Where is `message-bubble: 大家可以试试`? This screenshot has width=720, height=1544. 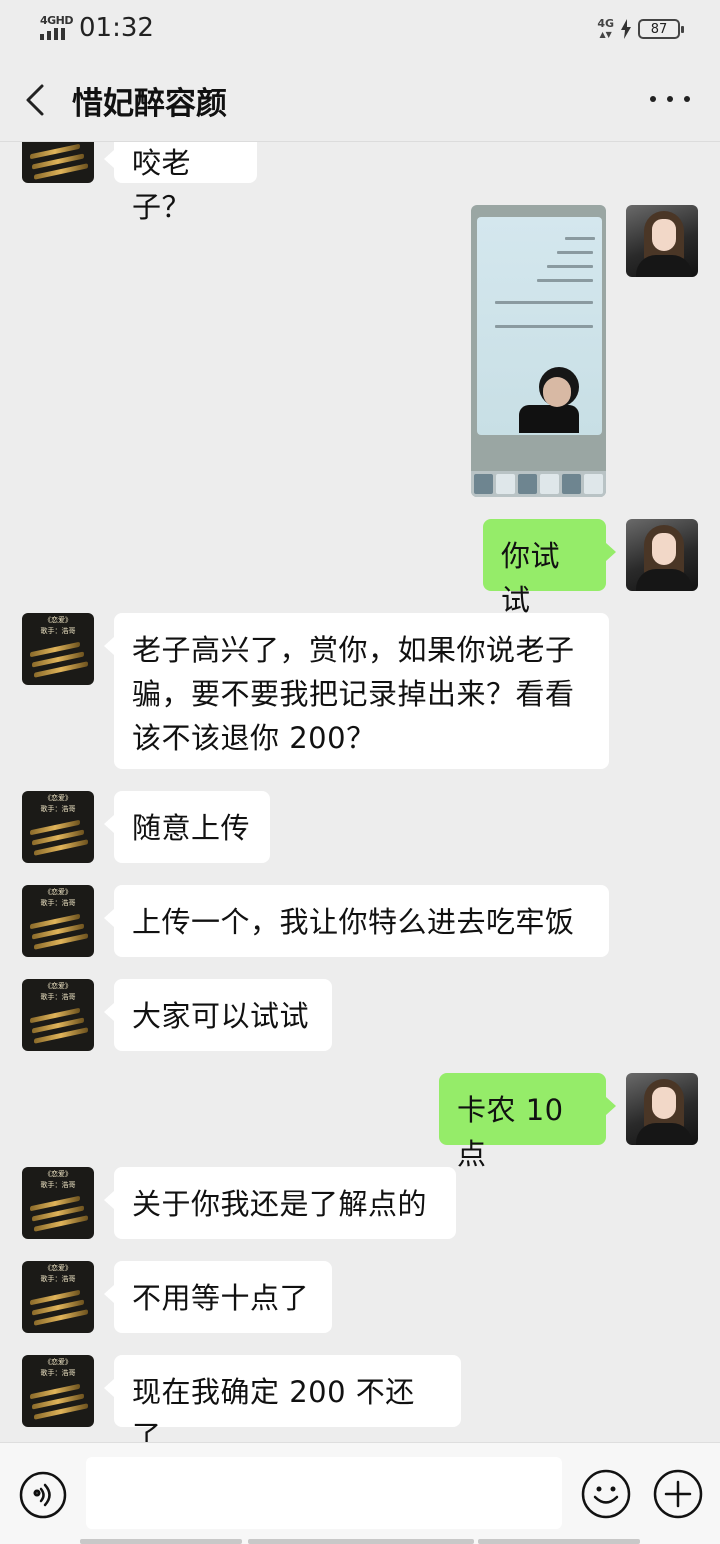
message-bubble: 大家可以试试 is located at coordinates (218, 1015).